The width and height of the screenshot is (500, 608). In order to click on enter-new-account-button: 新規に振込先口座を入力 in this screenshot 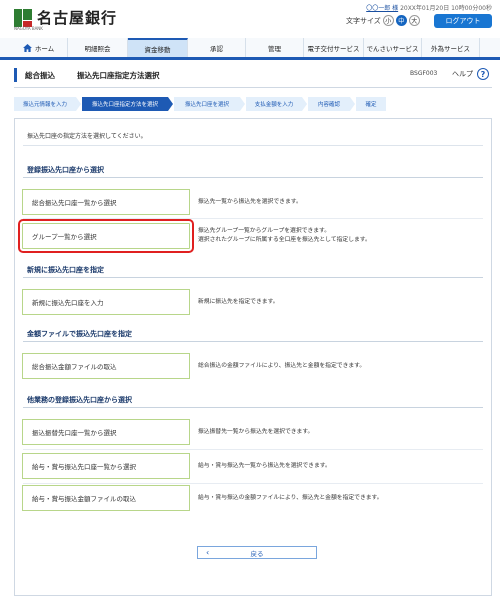, I will do `click(106, 302)`.